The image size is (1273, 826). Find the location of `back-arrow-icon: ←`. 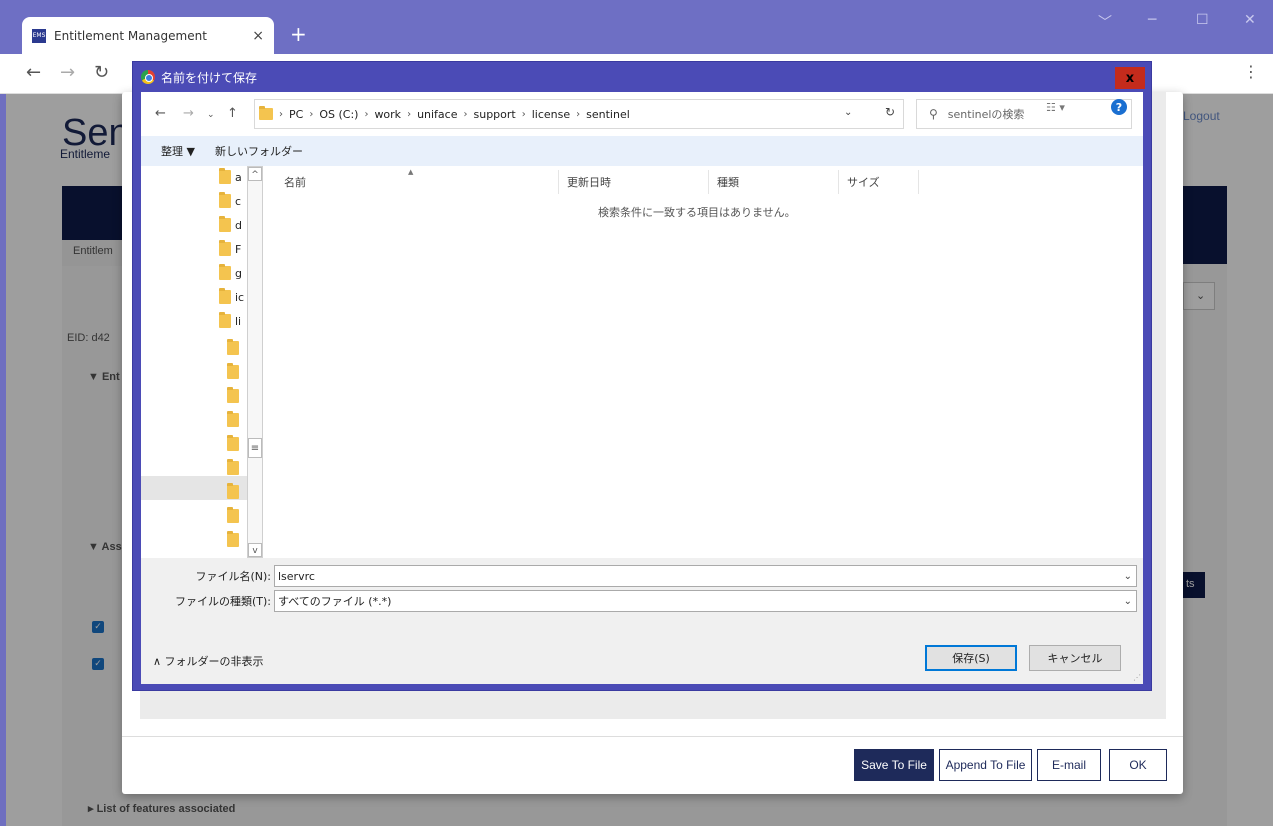

back-arrow-icon: ← is located at coordinates (160, 113).